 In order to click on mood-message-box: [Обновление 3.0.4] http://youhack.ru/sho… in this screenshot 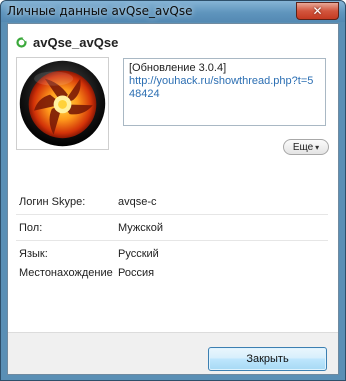, I will do `click(224, 92)`.